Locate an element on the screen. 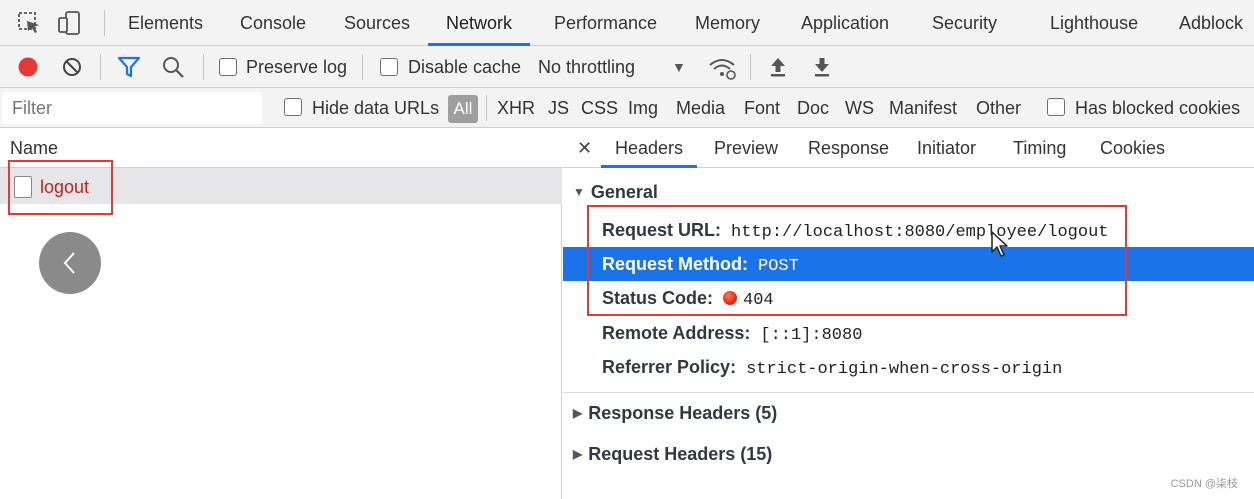 The width and height of the screenshot is (1254, 499). tab-preview: Preview is located at coordinates (746, 148).